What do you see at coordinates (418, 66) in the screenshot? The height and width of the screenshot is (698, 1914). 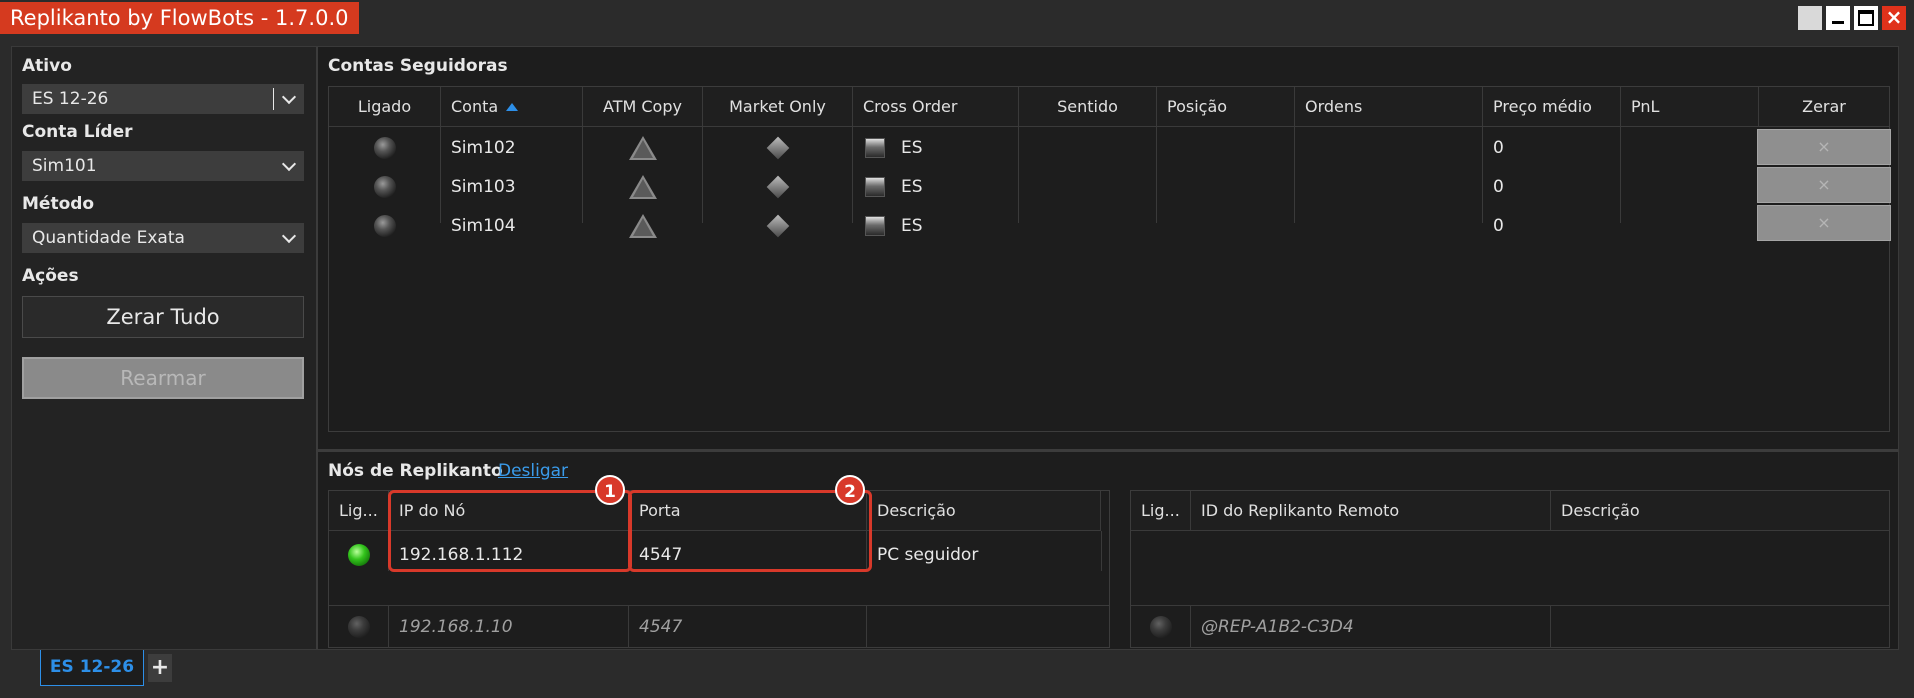 I see `contas-seguidoras-title: Contas Seguidoras` at bounding box center [418, 66].